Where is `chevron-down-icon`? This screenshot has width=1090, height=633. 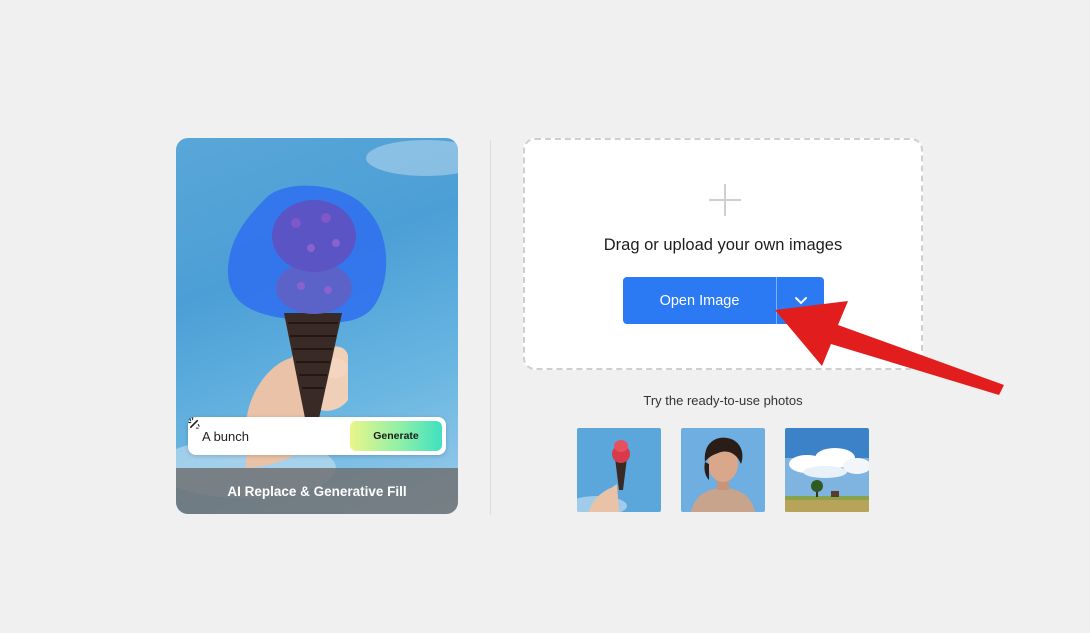
chevron-down-icon is located at coordinates (800, 300).